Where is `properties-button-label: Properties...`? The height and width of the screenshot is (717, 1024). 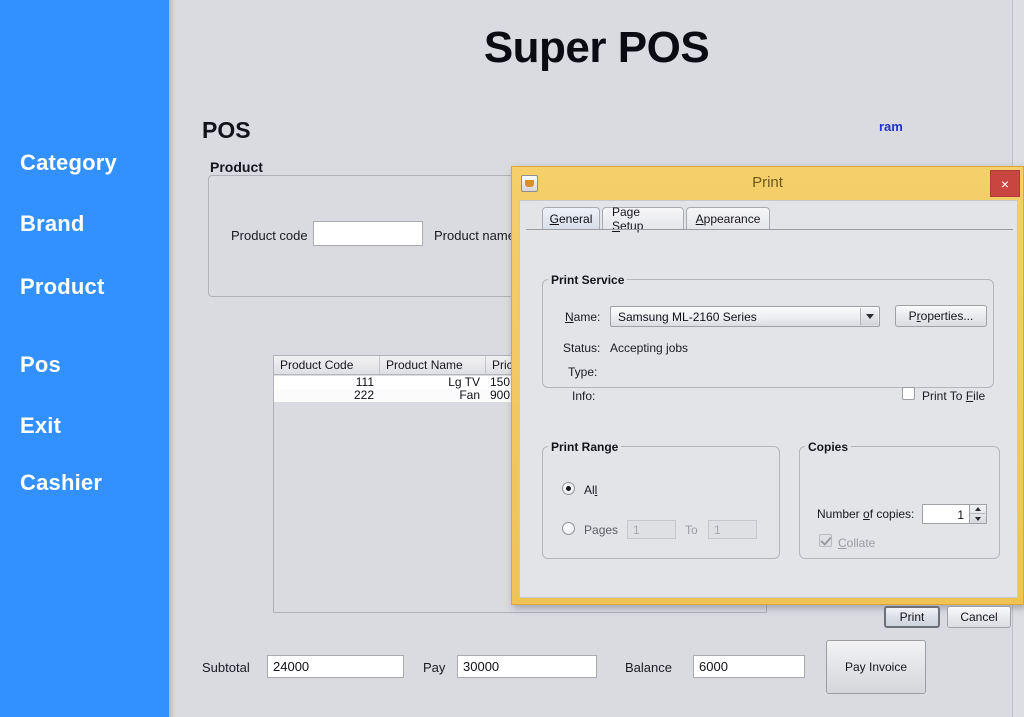 properties-button-label: Properties... is located at coordinates (941, 316).